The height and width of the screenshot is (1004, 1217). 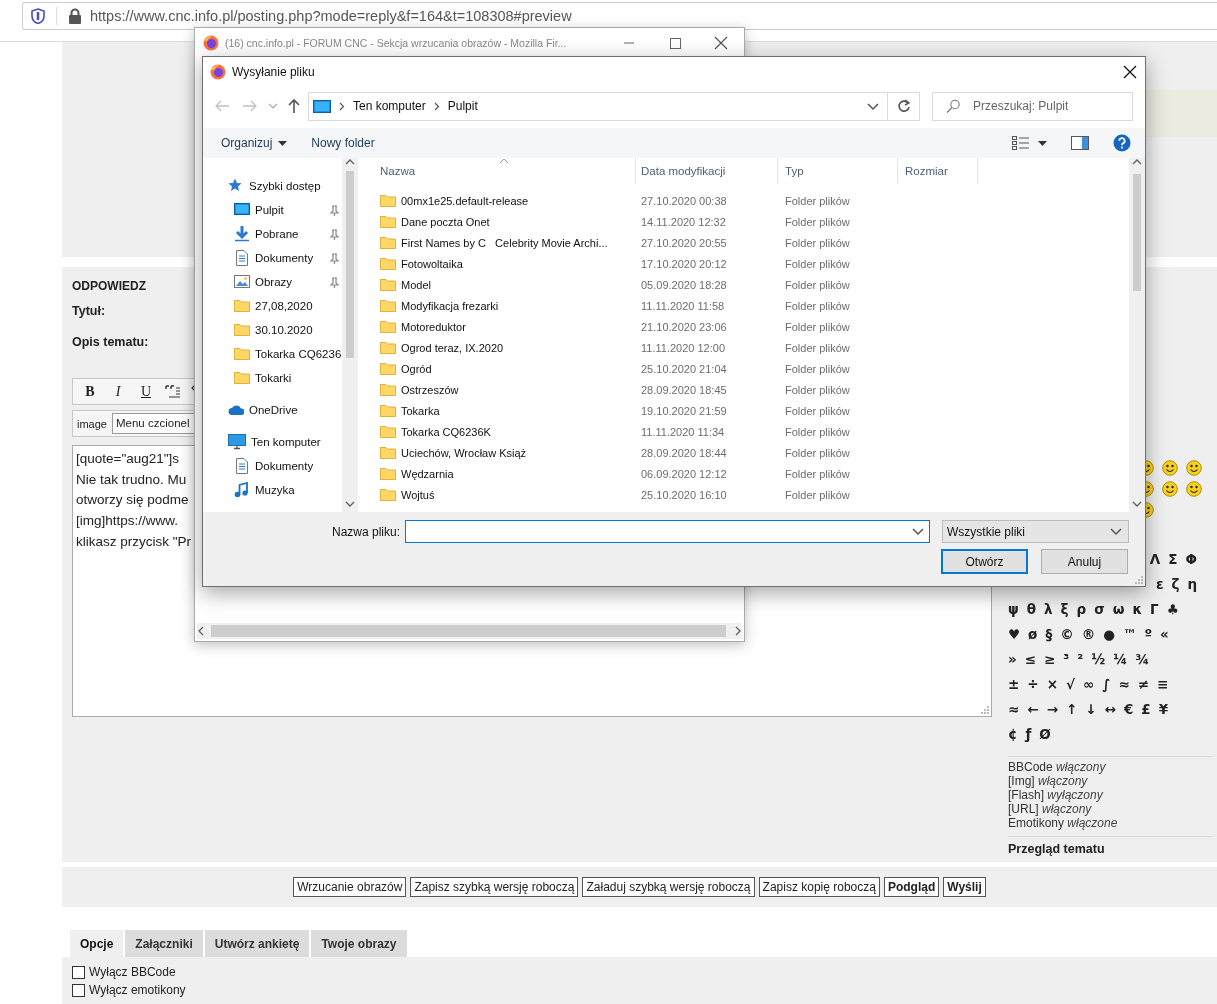 What do you see at coordinates (667, 531) in the screenshot?
I see `file-name-field` at bounding box center [667, 531].